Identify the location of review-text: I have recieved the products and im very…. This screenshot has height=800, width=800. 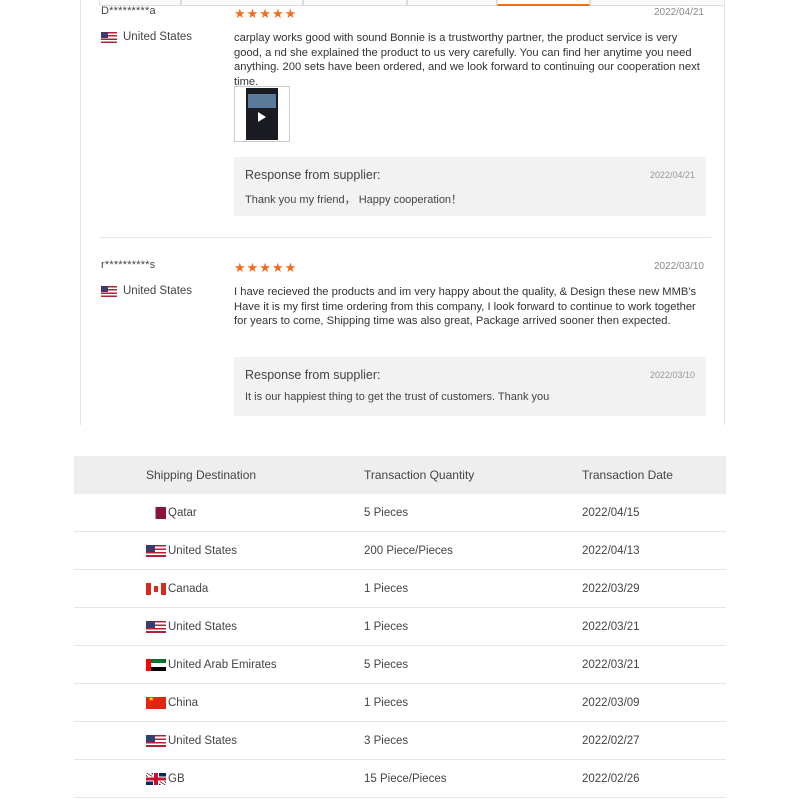
(465, 306).